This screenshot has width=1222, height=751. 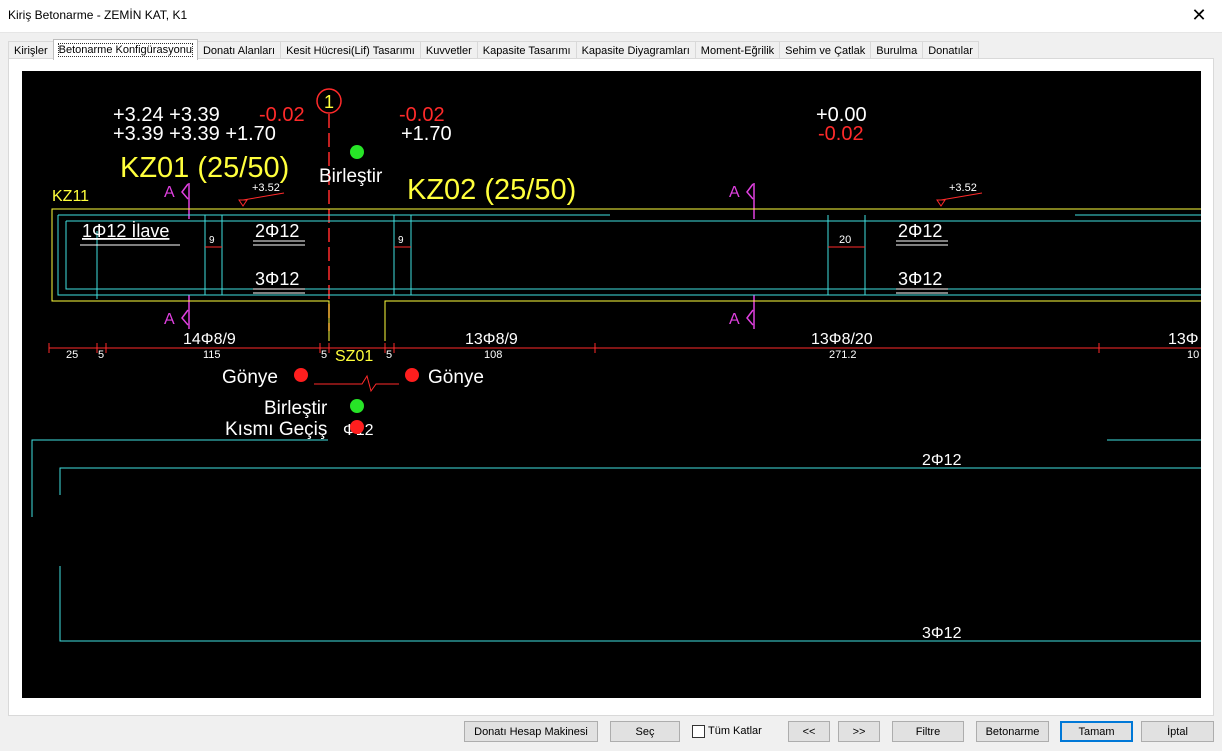 What do you see at coordinates (329, 102) in the screenshot?
I see `axis-label: 1` at bounding box center [329, 102].